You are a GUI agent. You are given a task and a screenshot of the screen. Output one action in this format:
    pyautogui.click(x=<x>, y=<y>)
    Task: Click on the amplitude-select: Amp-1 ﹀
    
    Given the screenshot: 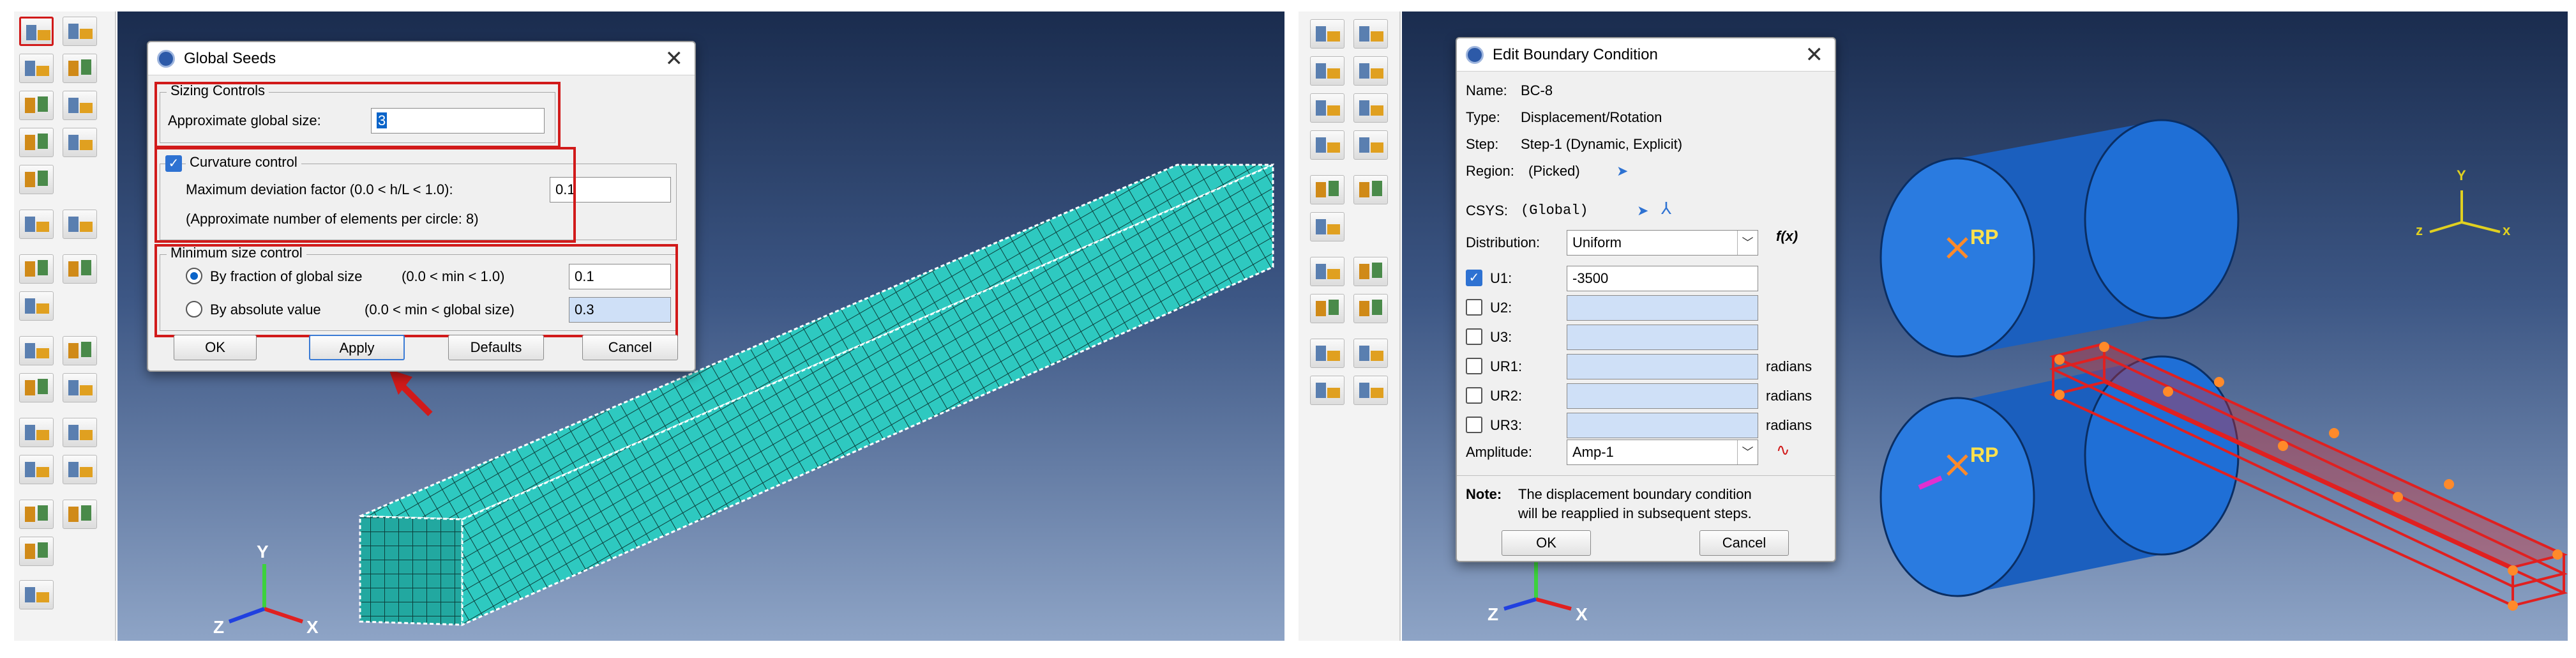 What is the action you would take?
    pyautogui.click(x=1662, y=452)
    